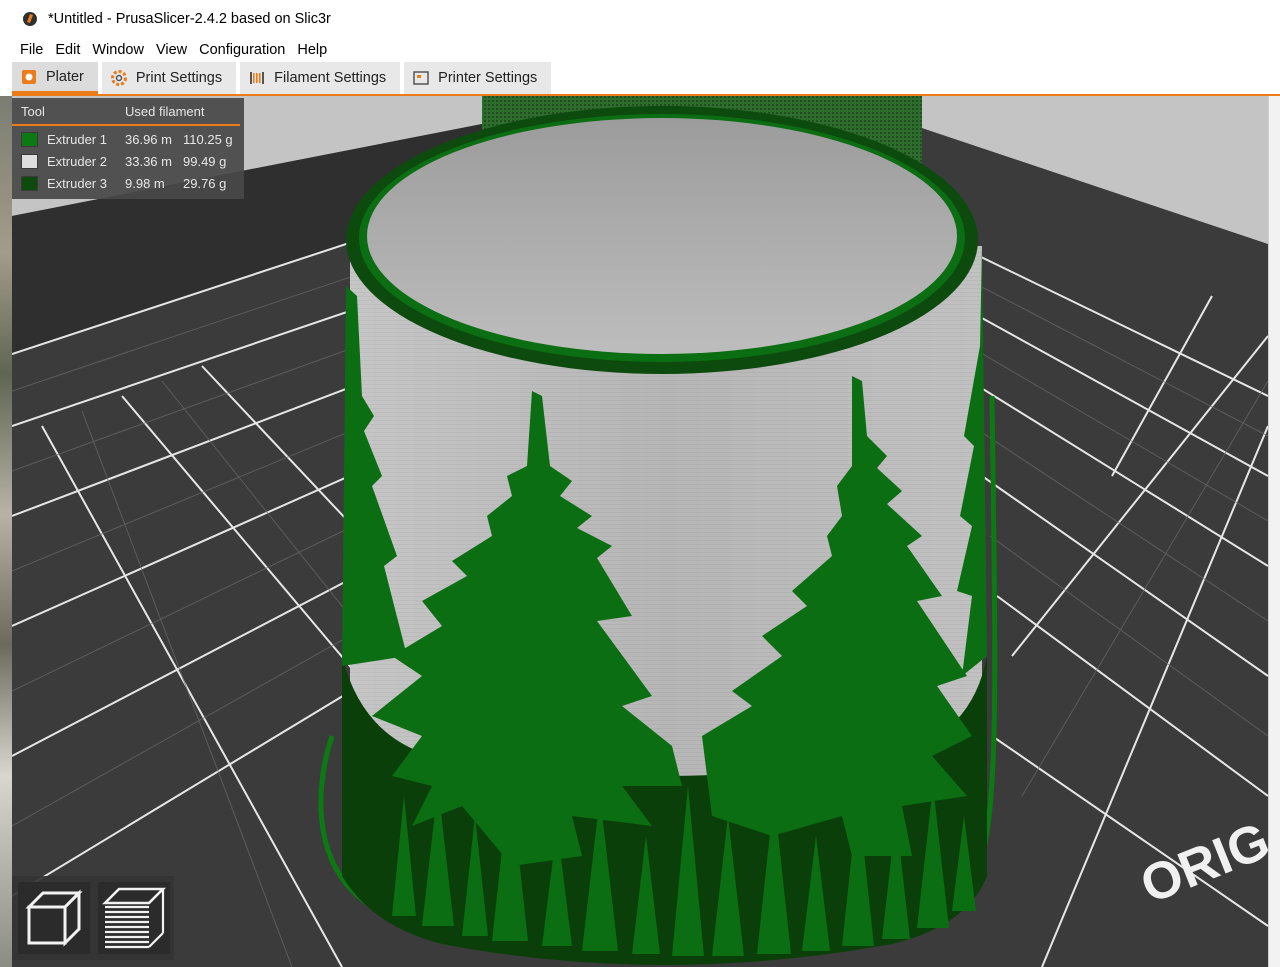 This screenshot has height=967, width=1280. Describe the element at coordinates (242, 50) in the screenshot. I see `menu-configuration: Configuration` at that location.